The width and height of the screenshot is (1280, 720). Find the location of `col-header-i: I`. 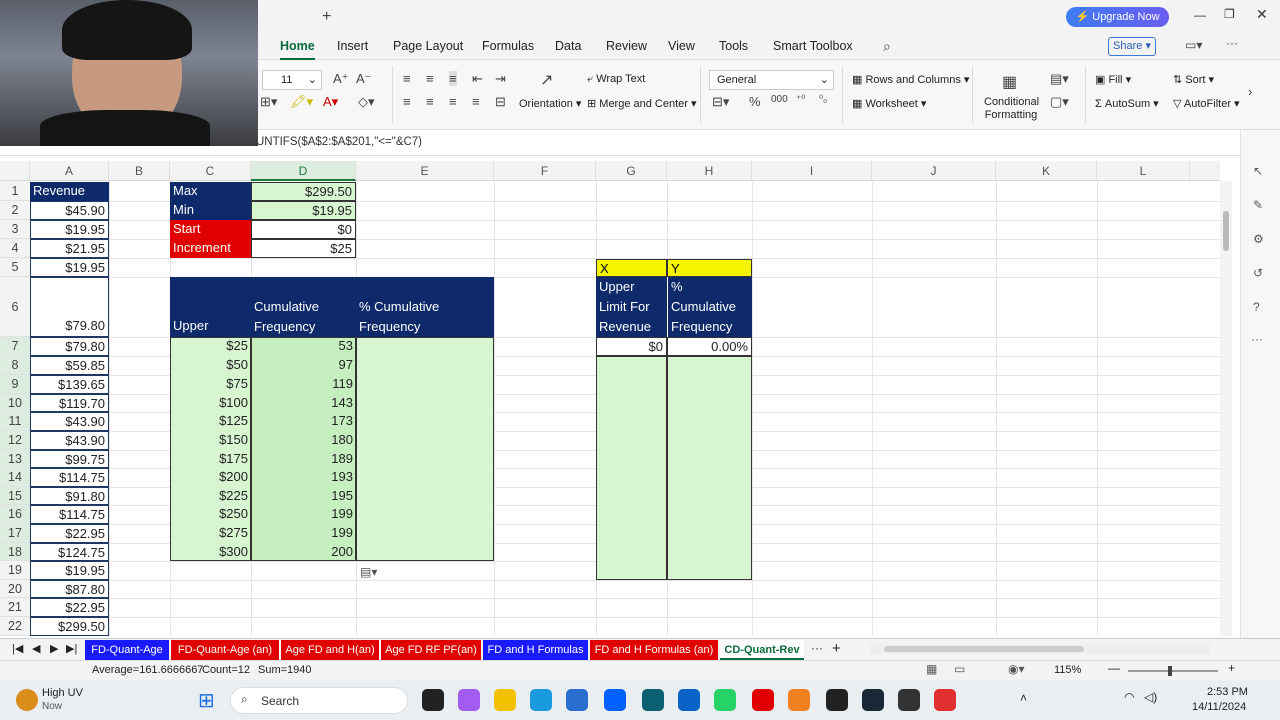

col-header-i: I is located at coordinates (812, 171).